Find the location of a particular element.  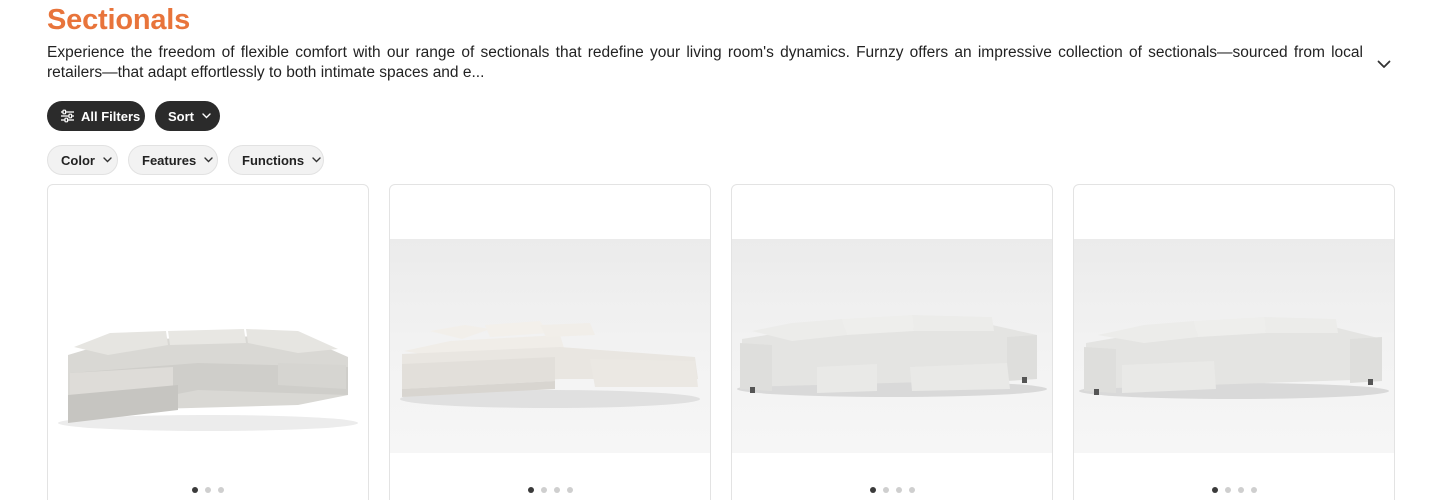

all-filters-button: All Filters is located at coordinates (96, 116).